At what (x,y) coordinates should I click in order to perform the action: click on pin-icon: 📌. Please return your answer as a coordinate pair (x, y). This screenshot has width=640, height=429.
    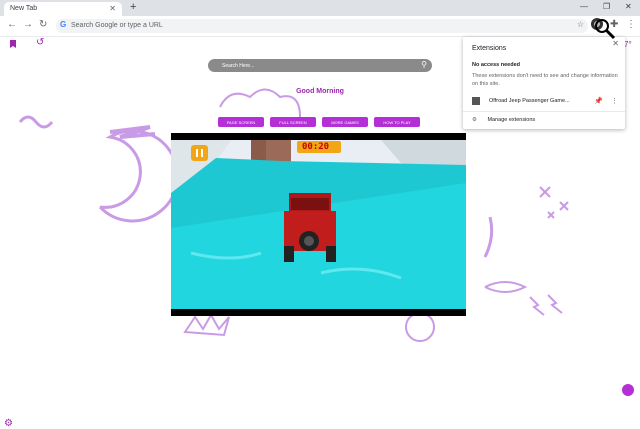
    Looking at the image, I should click on (598, 101).